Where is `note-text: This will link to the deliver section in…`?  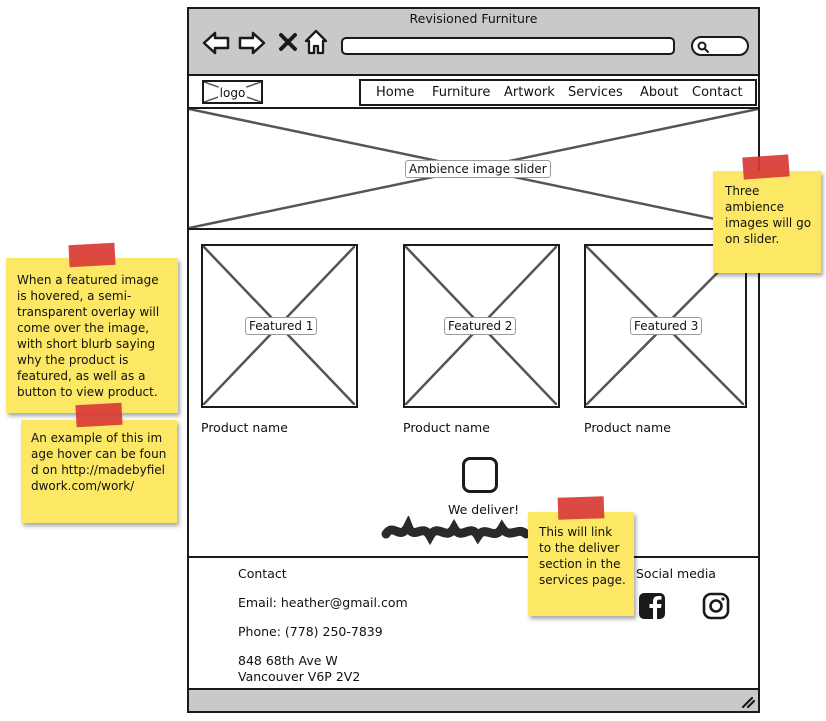
note-text: This will link to the deliver section in… is located at coordinates (582, 556).